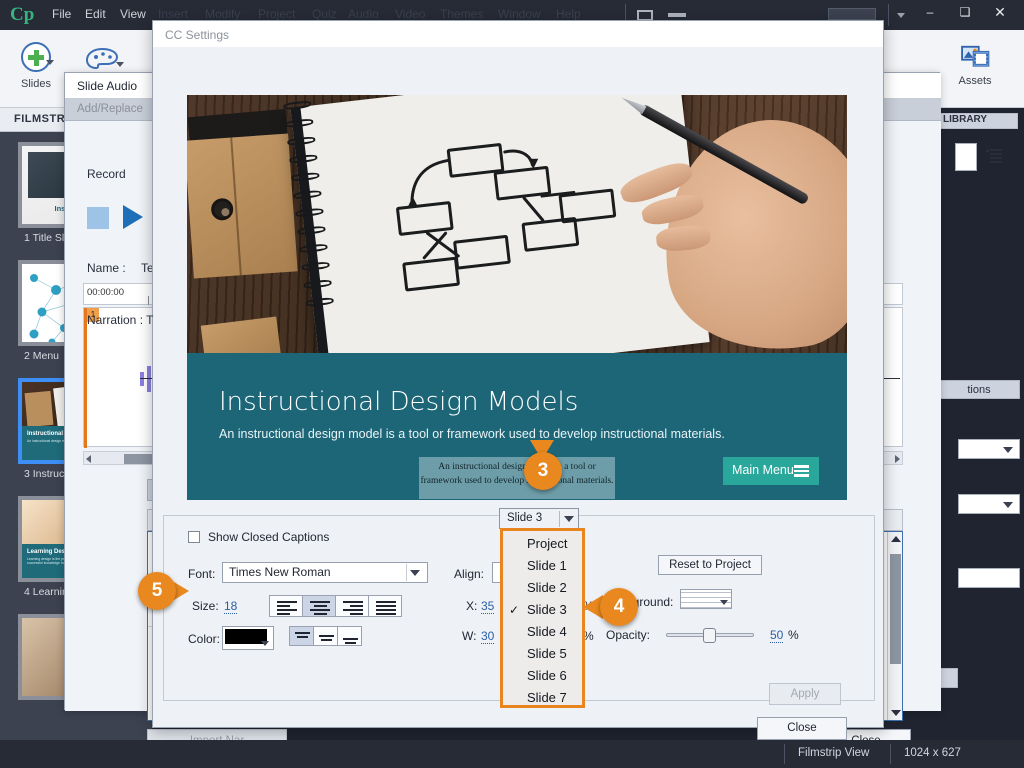 This screenshot has width=1024, height=768. I want to click on menu-video: Video, so click(410, 14).